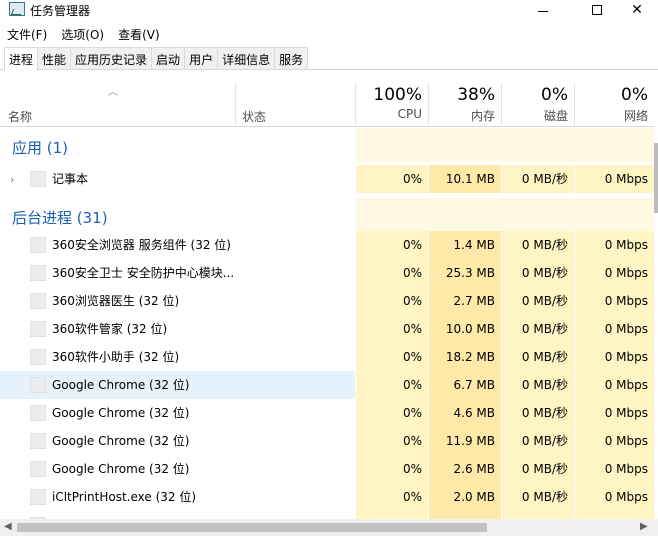 The image size is (658, 536). Describe the element at coordinates (634, 95) in the screenshot. I see `network-total: 0%` at that location.